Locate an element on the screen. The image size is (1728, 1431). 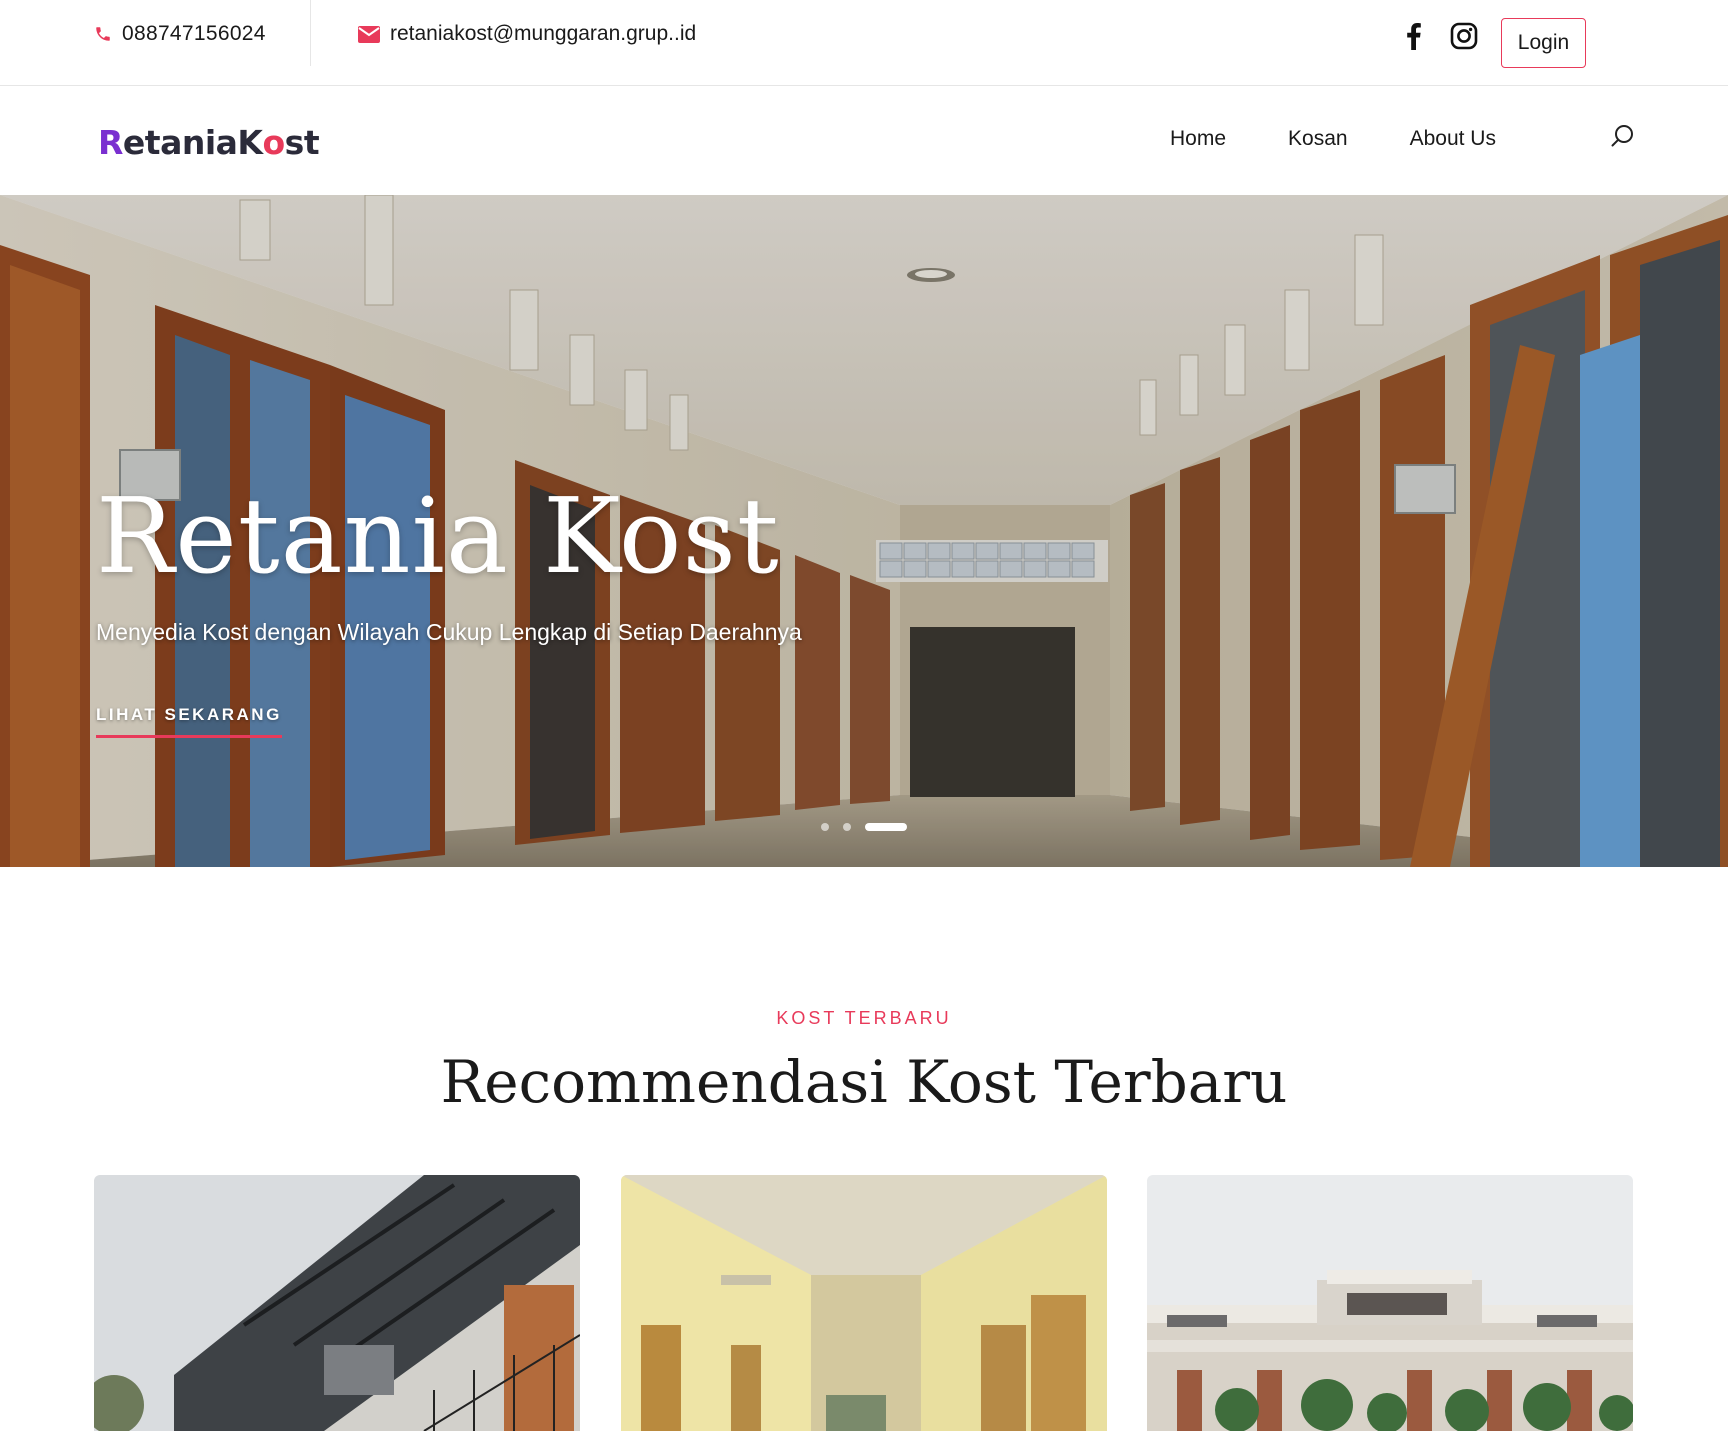
contact-phone: 088747156024 is located at coordinates (180, 34).